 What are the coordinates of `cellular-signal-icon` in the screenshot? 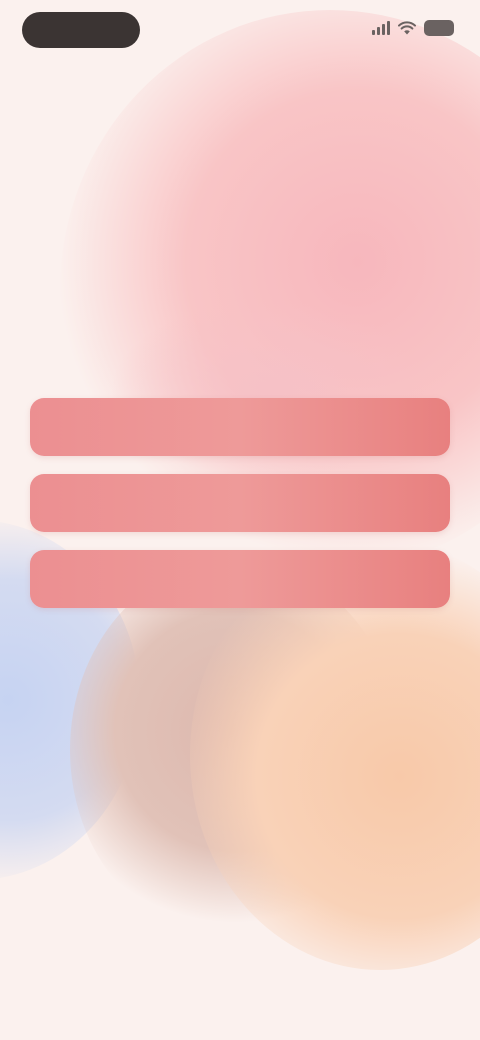 It's located at (381, 28).